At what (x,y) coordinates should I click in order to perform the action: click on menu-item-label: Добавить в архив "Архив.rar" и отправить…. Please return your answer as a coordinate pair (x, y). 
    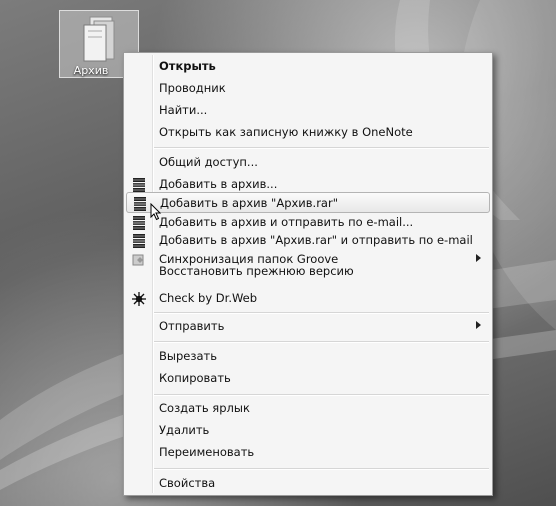
    Looking at the image, I should click on (316, 240).